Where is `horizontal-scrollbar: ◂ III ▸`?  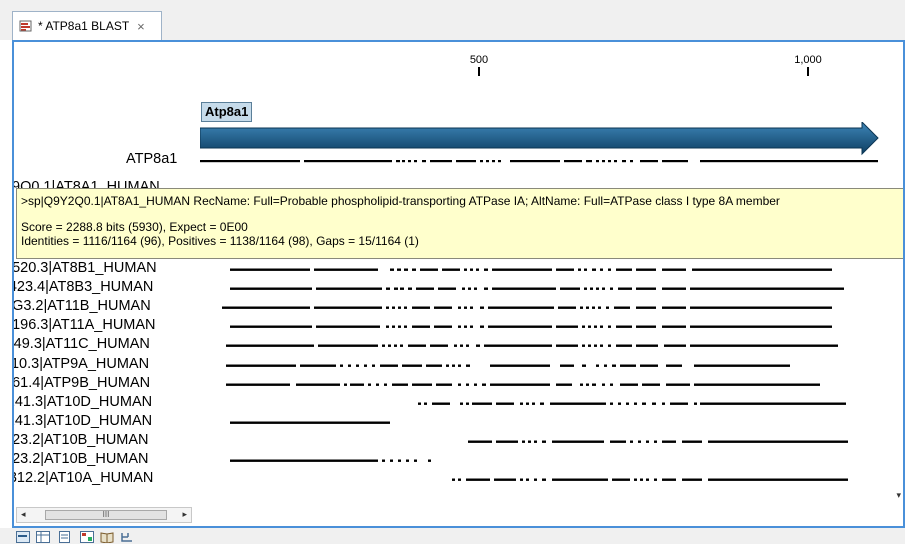
horizontal-scrollbar: ◂ III ▸ is located at coordinates (104, 515).